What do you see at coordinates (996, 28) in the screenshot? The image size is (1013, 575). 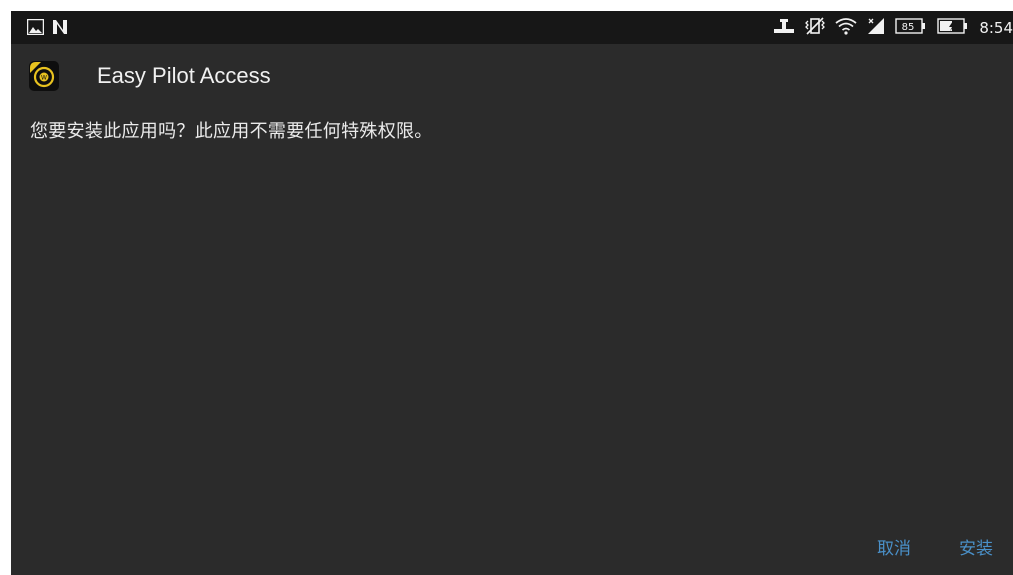 I see `time: 8:54` at bounding box center [996, 28].